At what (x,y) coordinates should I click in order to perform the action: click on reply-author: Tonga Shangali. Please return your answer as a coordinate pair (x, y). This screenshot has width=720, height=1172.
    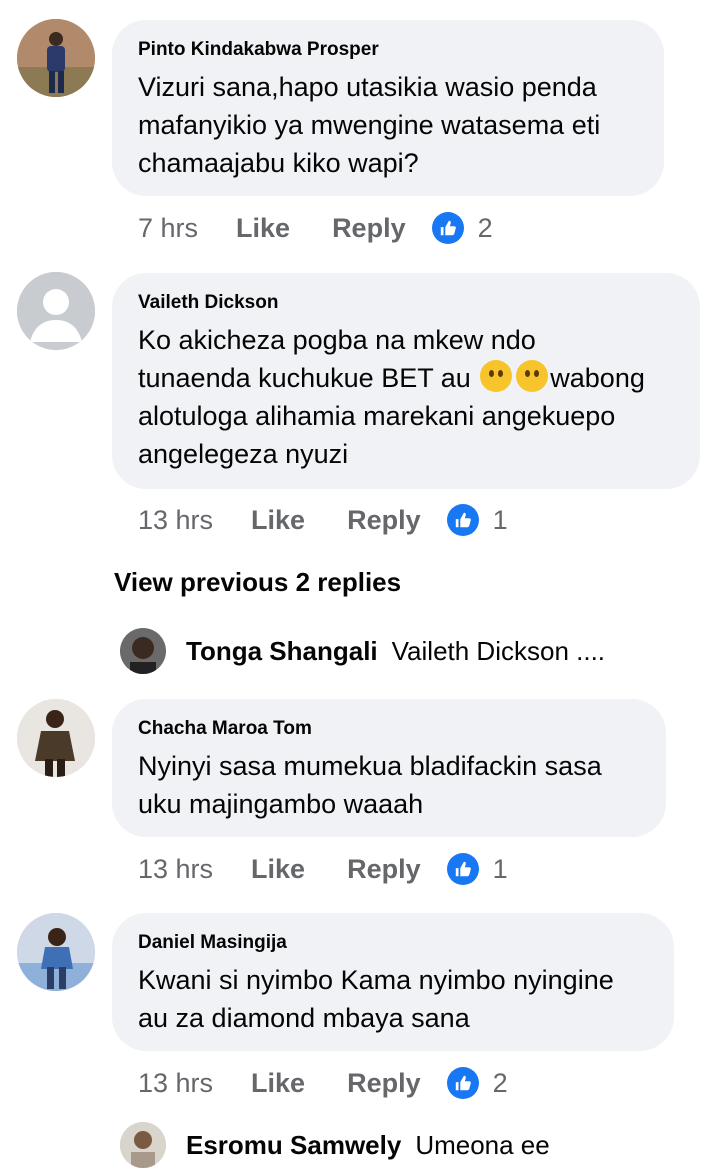
    Looking at the image, I should click on (282, 651).